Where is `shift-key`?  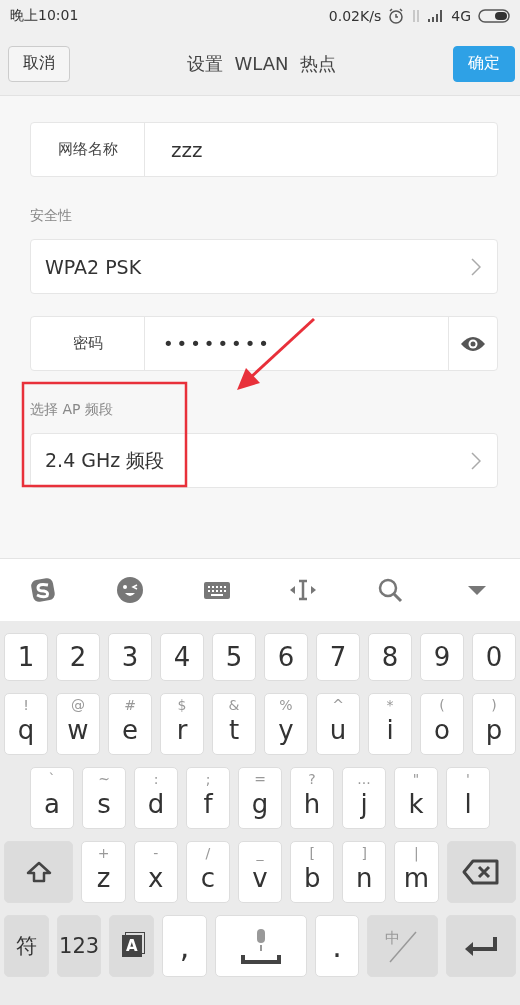 shift-key is located at coordinates (39, 872).